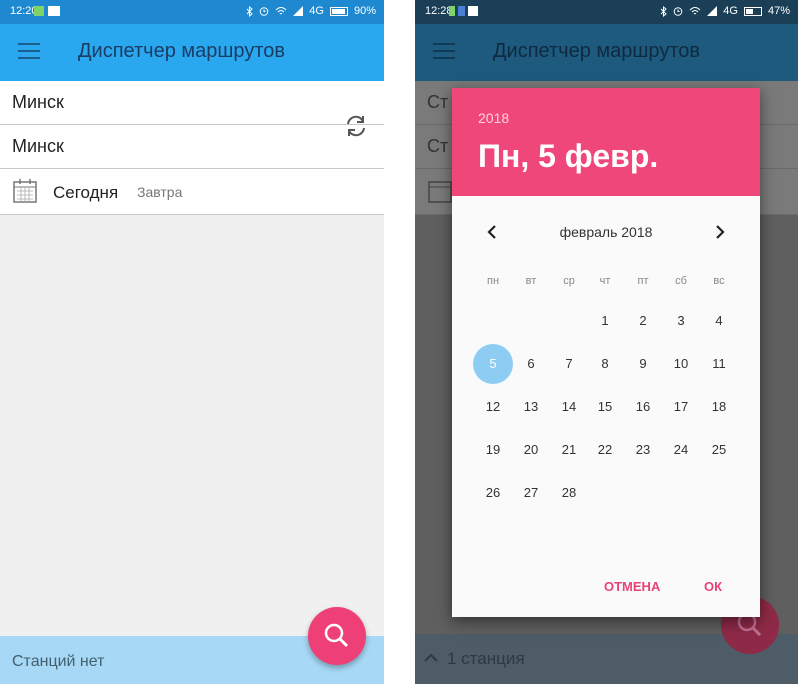 The width and height of the screenshot is (798, 684). I want to click on from-station-field: Минск, so click(192, 103).